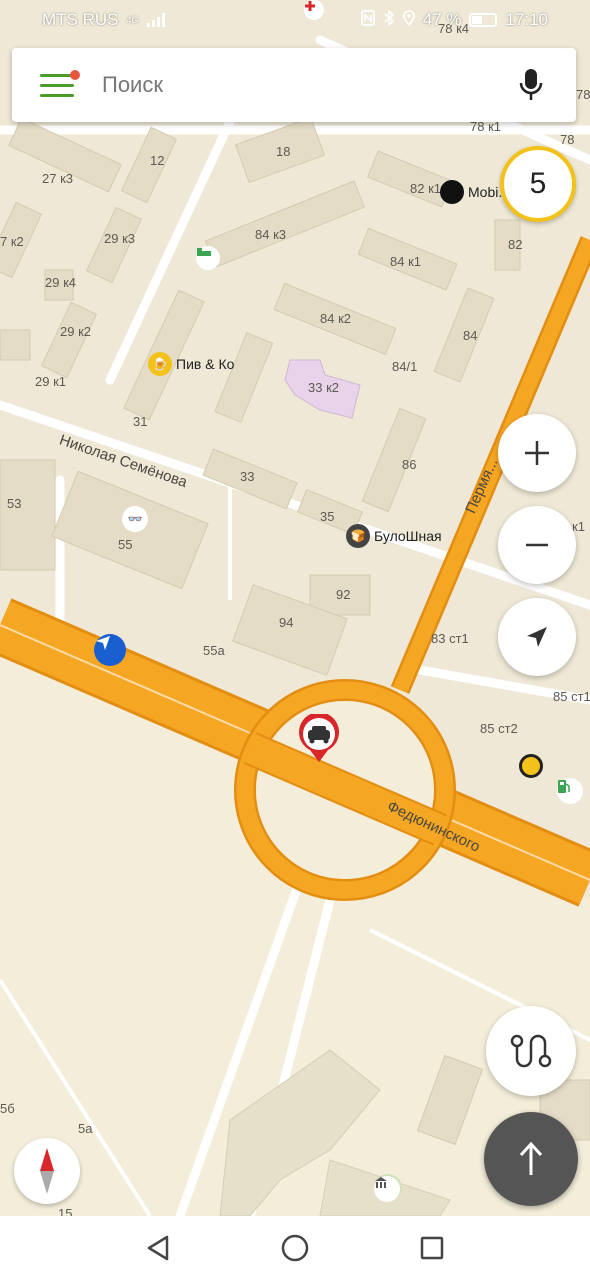 The width and height of the screenshot is (590, 1280). I want to click on building-number: 92, so click(343, 594).